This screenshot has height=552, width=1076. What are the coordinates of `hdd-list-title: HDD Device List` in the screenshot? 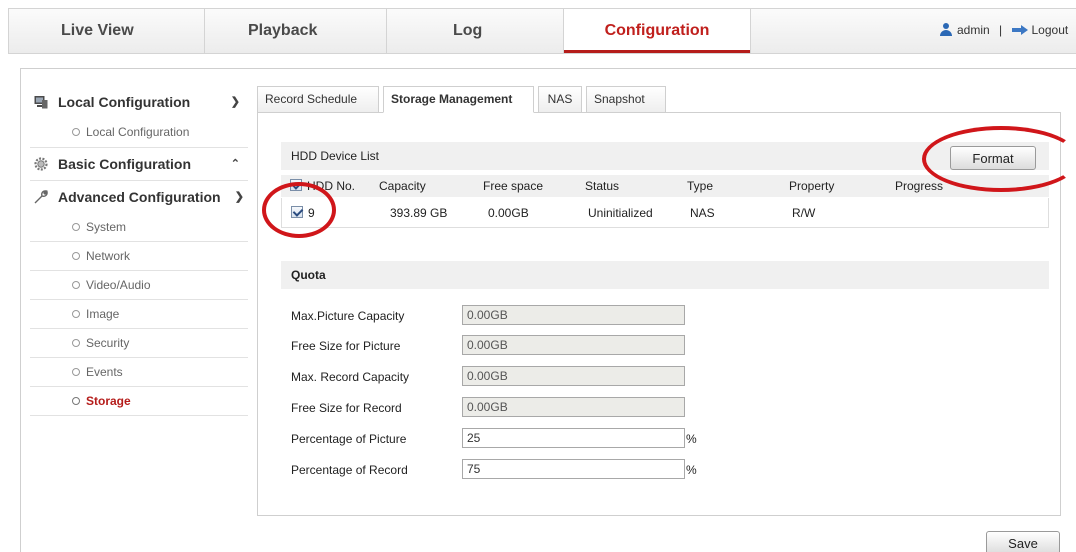 It's located at (665, 156).